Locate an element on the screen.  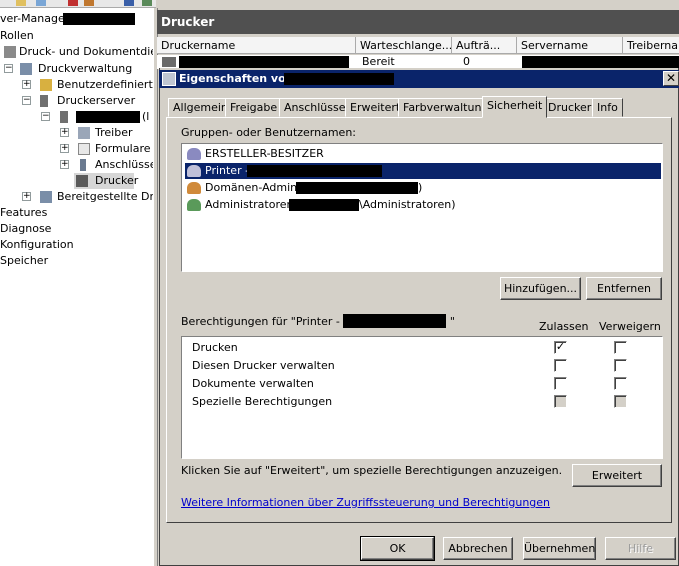
view-icon is located at coordinates (41, 3).